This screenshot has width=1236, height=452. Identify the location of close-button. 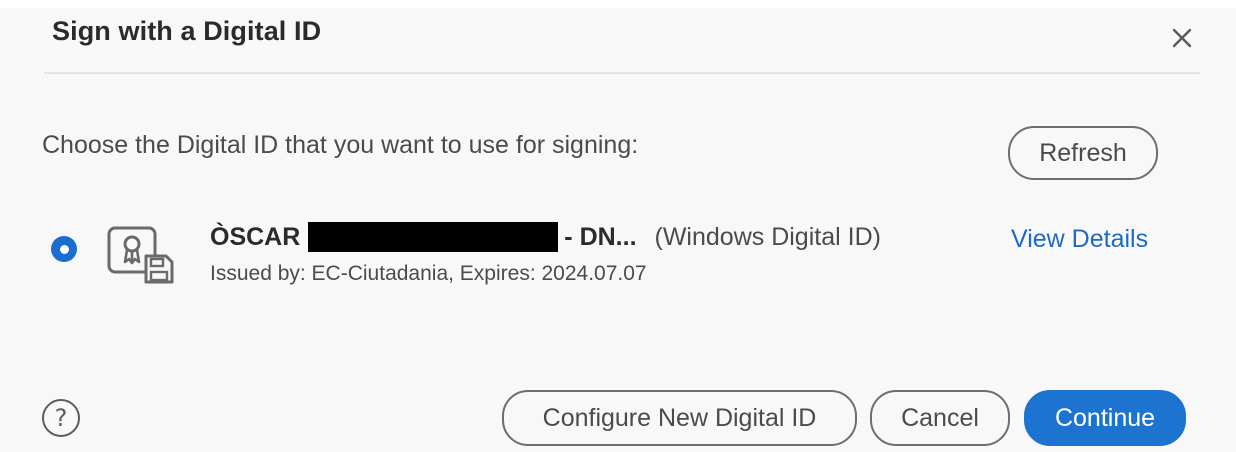
(1182, 38).